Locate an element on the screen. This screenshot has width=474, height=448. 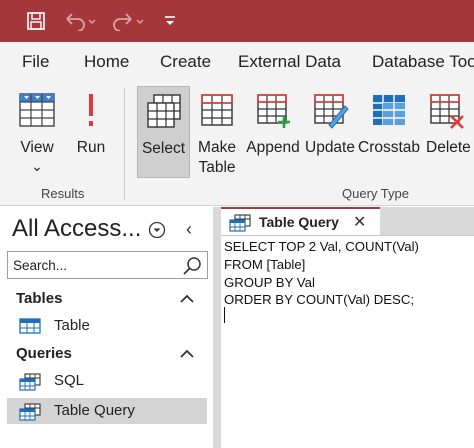
results-group-label: Results is located at coordinates (63, 193).